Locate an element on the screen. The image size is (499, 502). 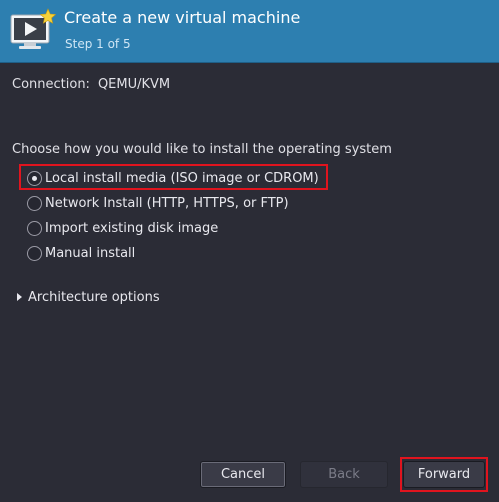
page-title: Create a new virtual machine is located at coordinates (182, 17).